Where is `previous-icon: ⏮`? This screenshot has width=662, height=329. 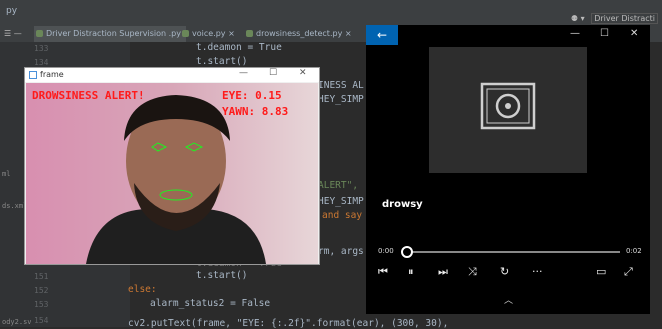
previous-icon: ⏮ is located at coordinates (383, 272).